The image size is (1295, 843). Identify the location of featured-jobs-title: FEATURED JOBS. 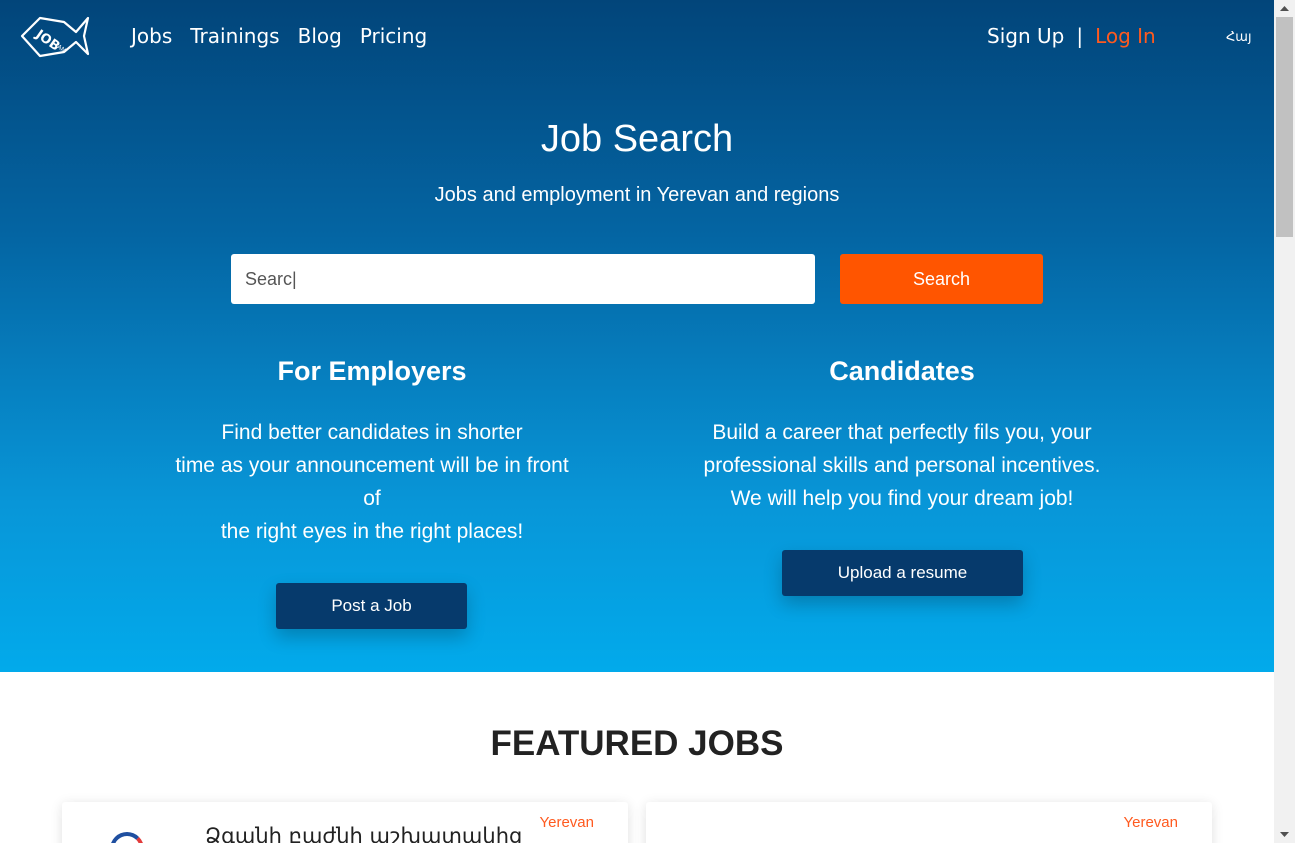
(637, 743).